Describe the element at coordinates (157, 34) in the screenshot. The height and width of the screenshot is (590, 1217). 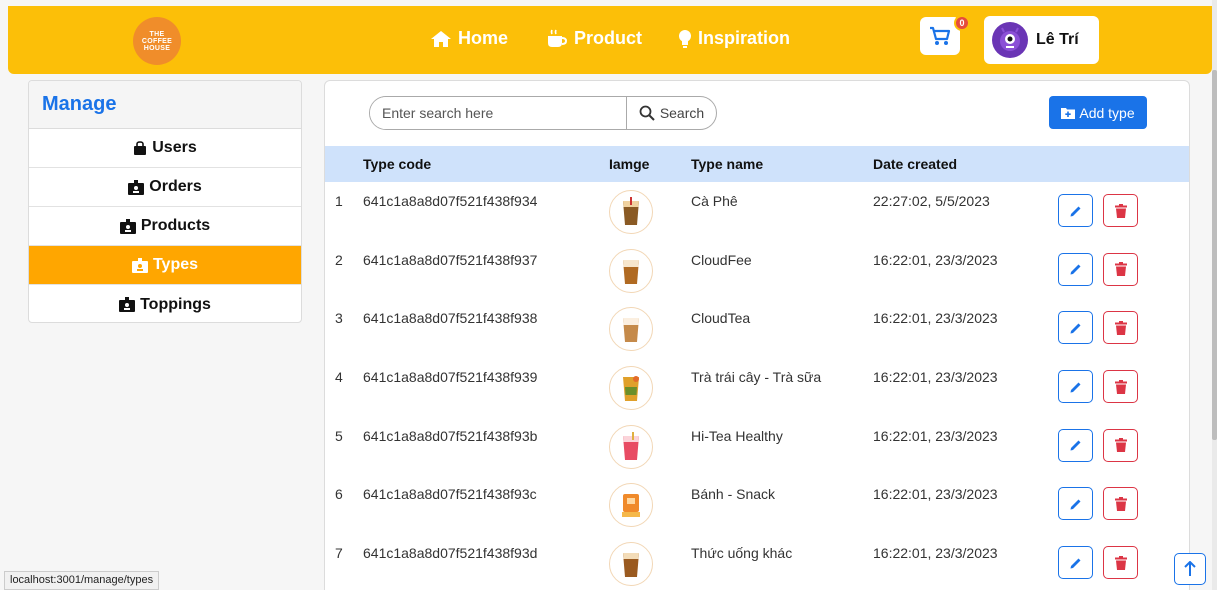
I see `logo-line: THE` at that location.